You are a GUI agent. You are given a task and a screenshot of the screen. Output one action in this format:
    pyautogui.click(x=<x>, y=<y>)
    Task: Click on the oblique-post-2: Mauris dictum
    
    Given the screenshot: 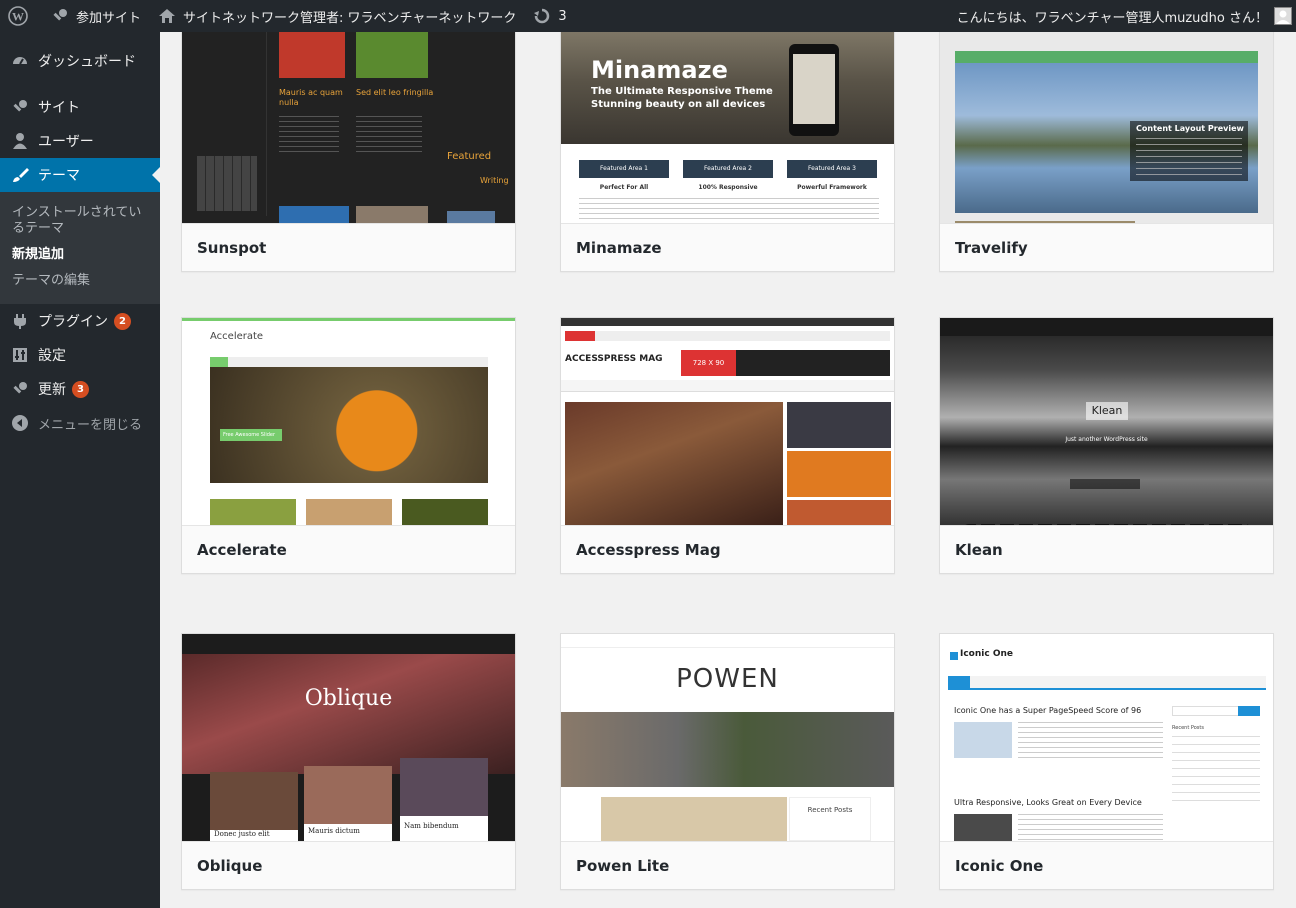 What is the action you would take?
    pyautogui.click(x=348, y=832)
    